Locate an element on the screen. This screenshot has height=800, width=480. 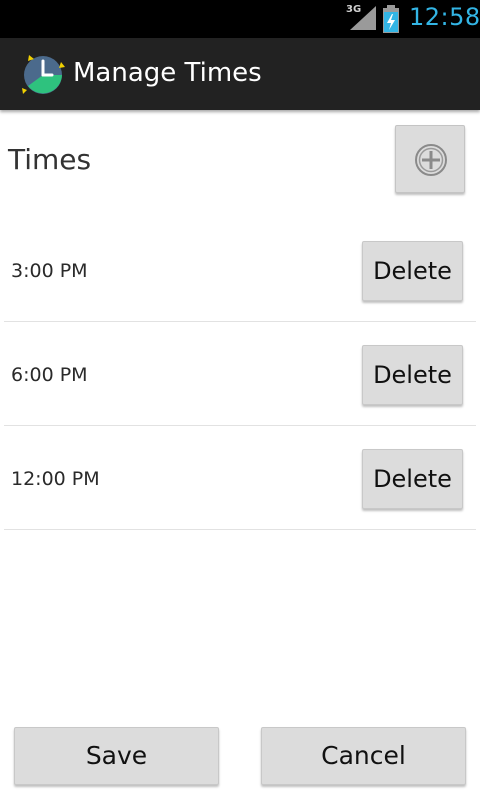
save-button: Save is located at coordinates (116, 756).